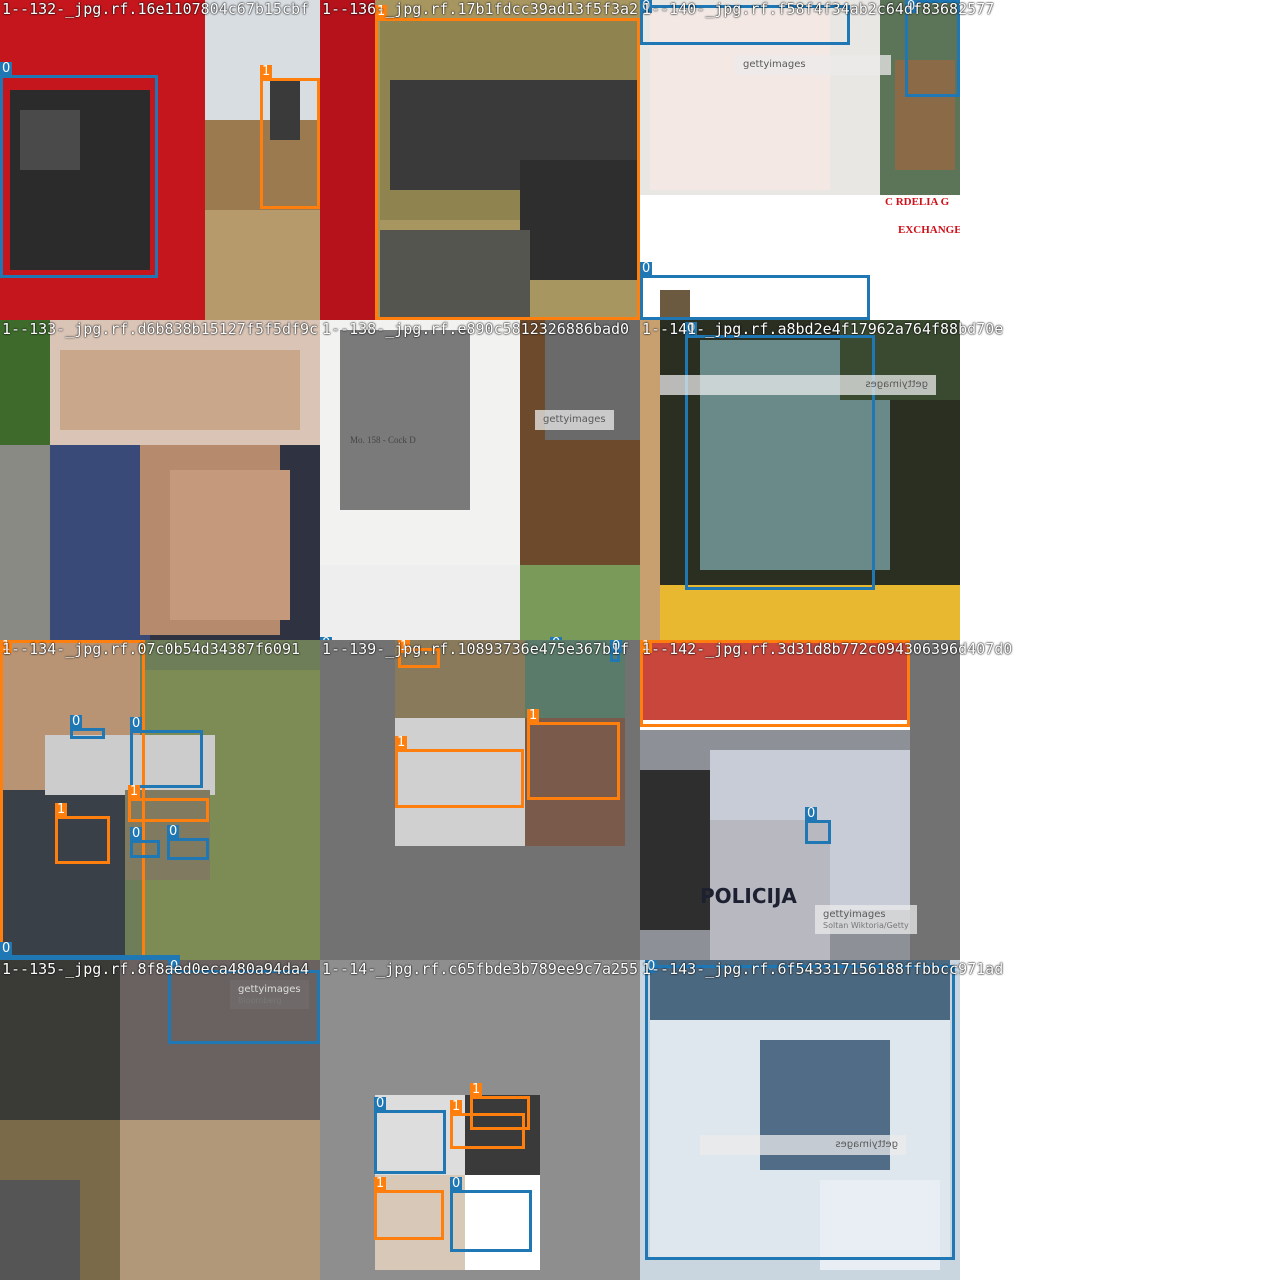 This screenshot has width=1280, height=1280. What do you see at coordinates (269, 994) in the screenshot?
I see `gettyimages-watermark: gettyimages Bloomberg` at bounding box center [269, 994].